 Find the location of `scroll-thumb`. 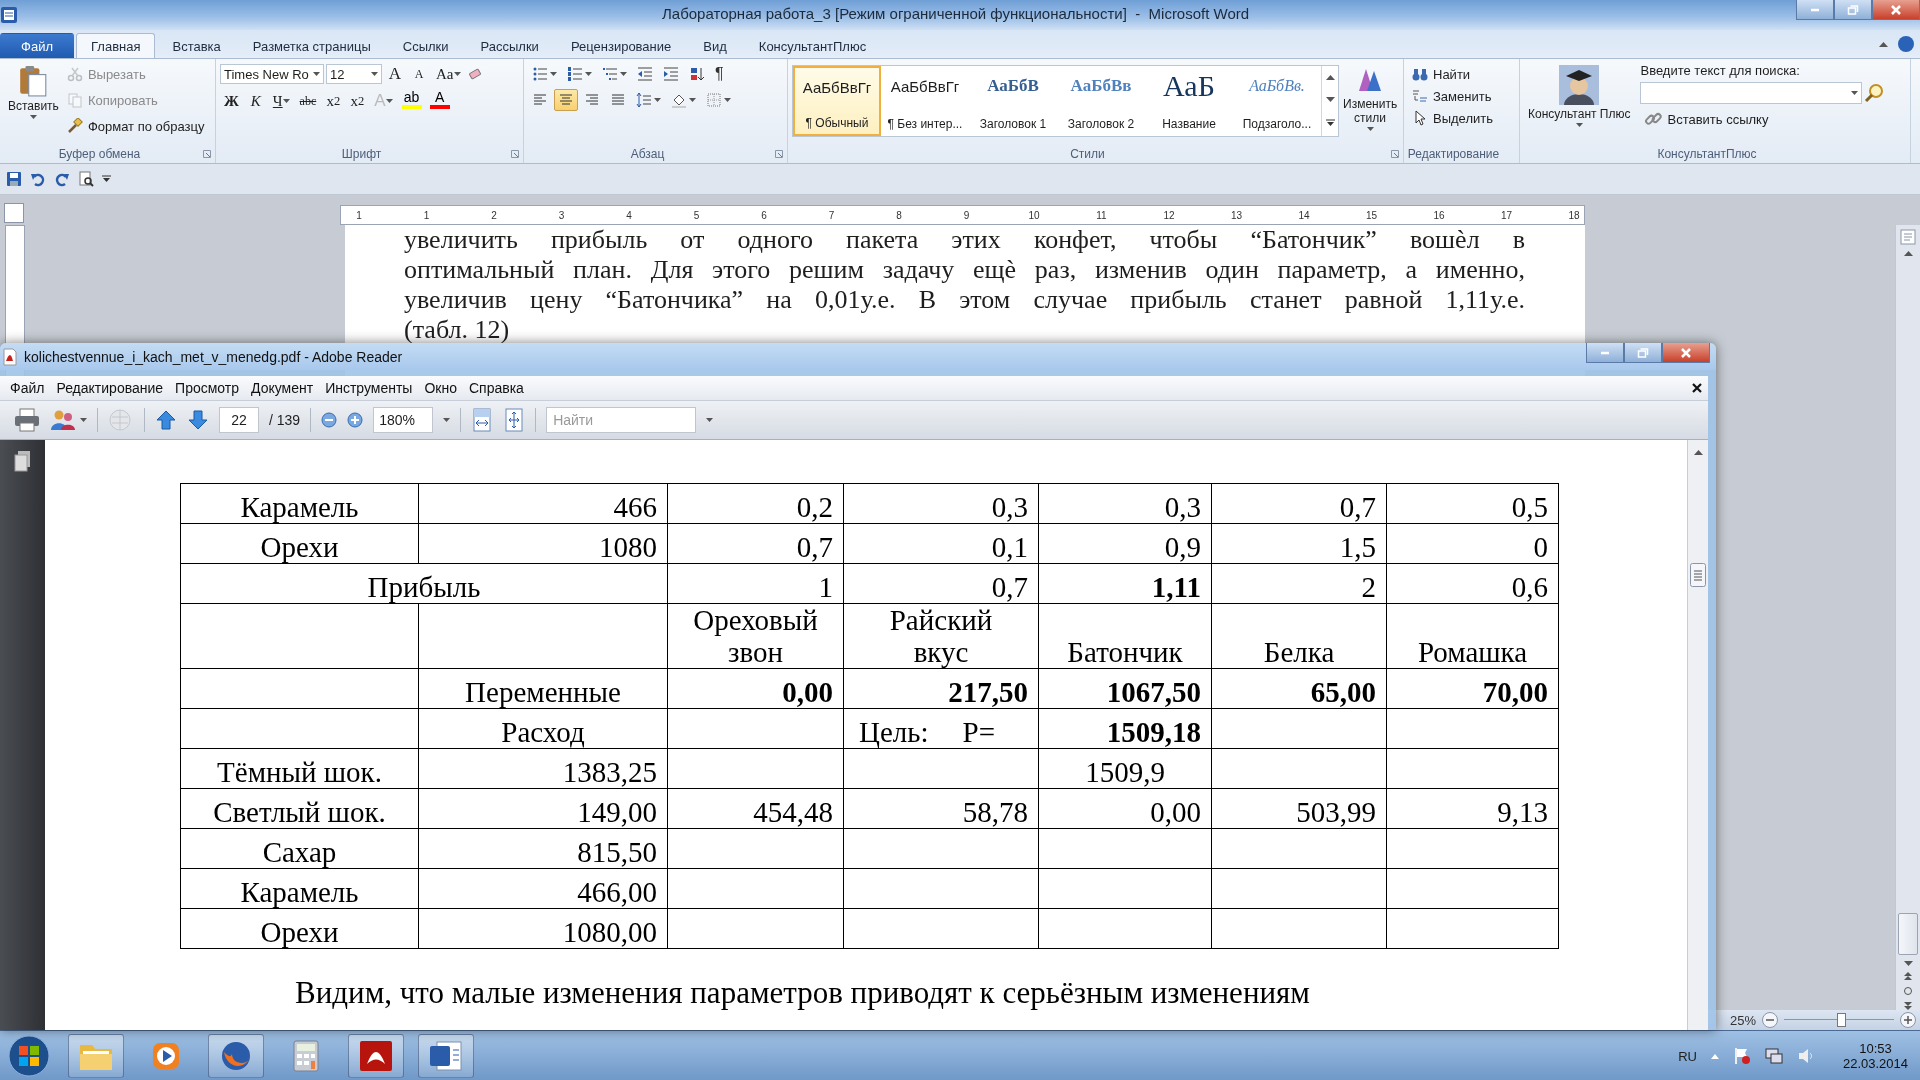

scroll-thumb is located at coordinates (1908, 934).